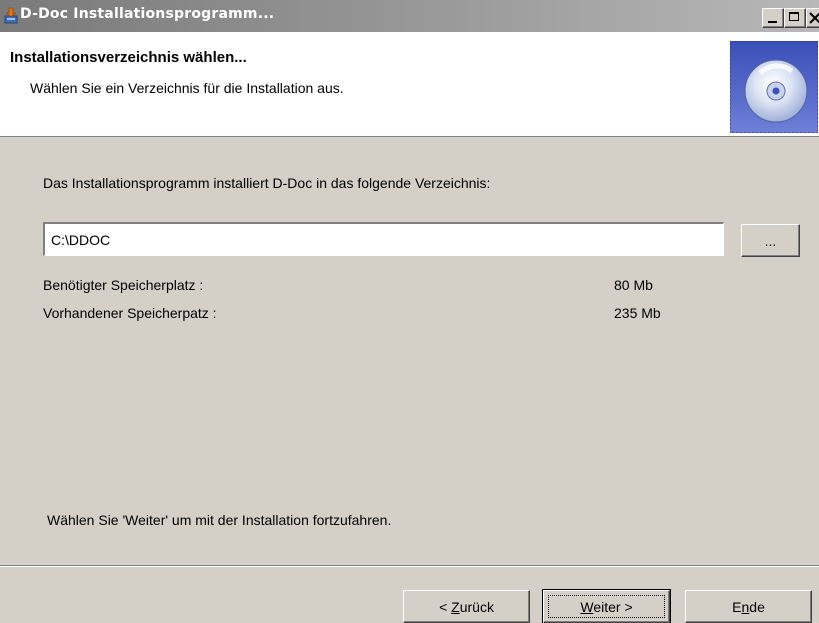  What do you see at coordinates (772, 22) in the screenshot?
I see `minimize-icon` at bounding box center [772, 22].